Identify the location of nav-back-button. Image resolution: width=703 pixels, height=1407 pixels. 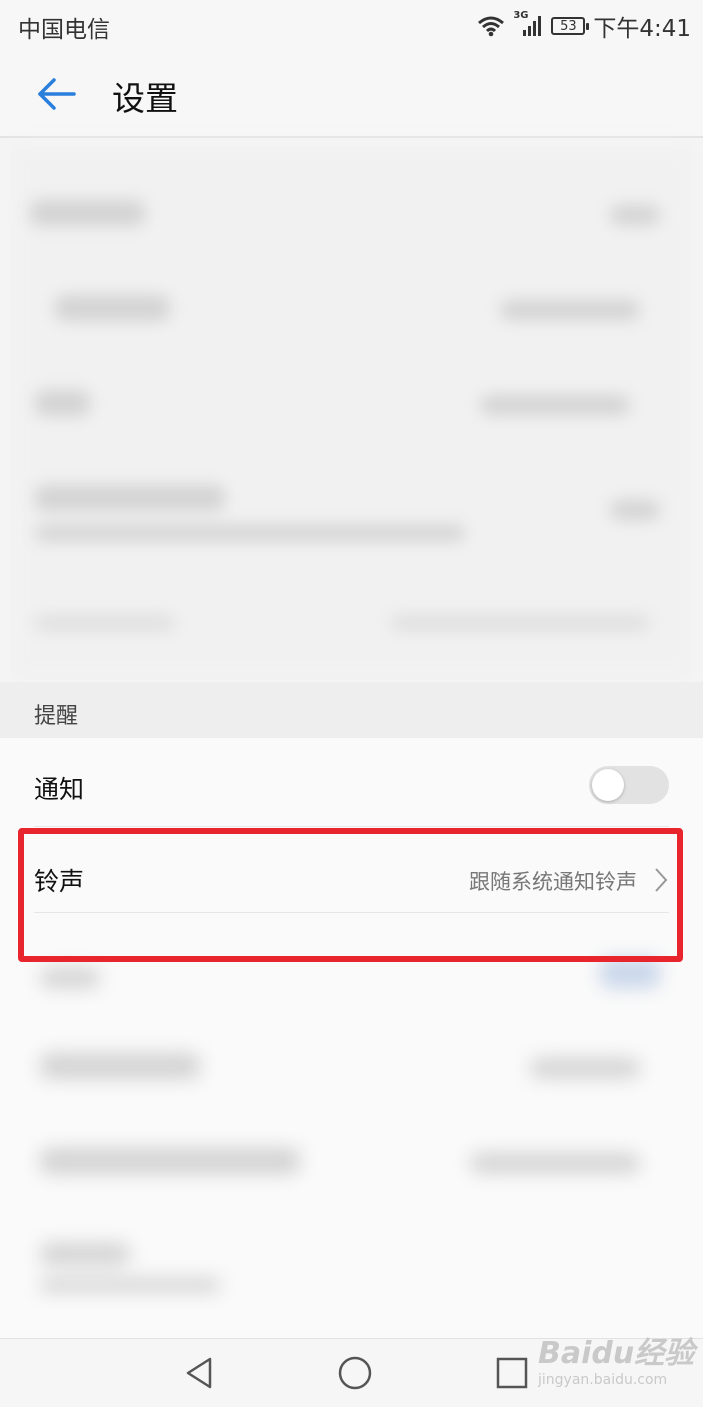
(200, 1373).